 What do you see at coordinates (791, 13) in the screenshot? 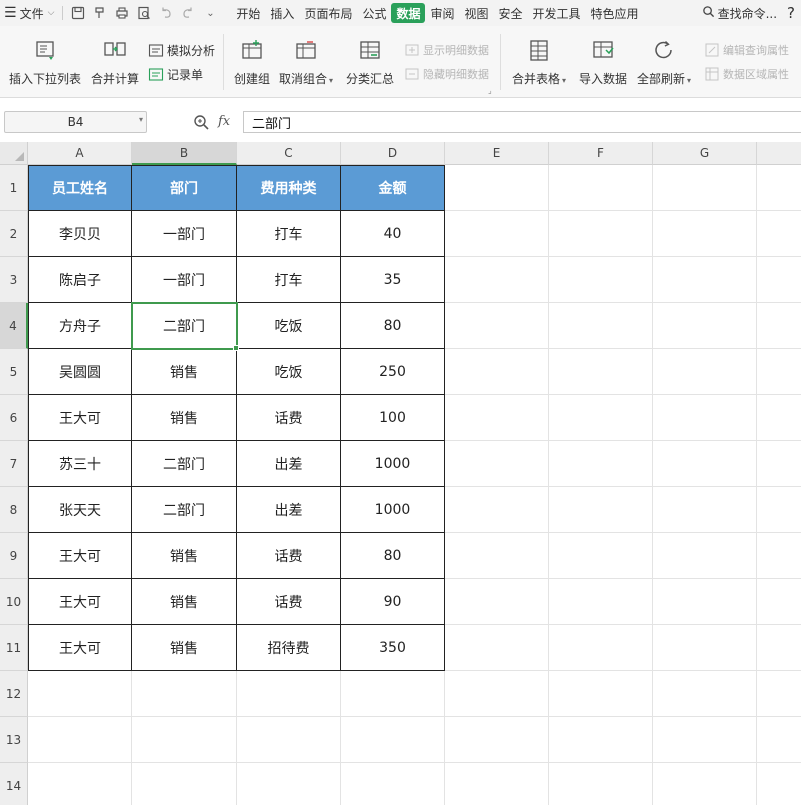
I see `help-button: ?` at bounding box center [791, 13].